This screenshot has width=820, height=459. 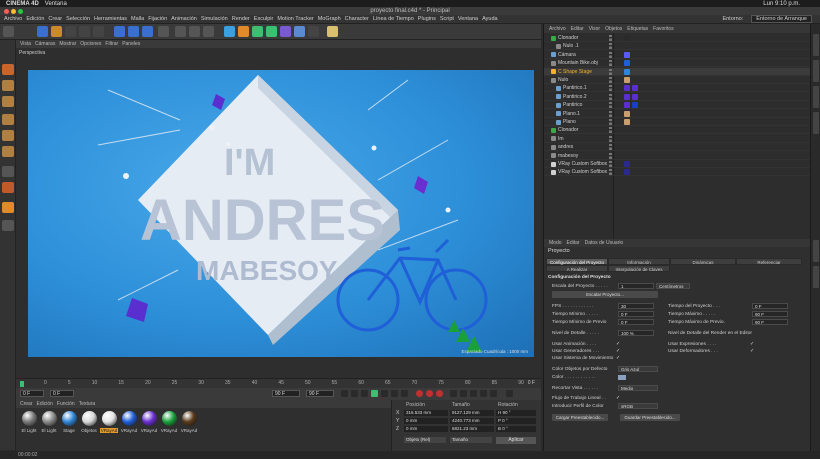 What do you see at coordinates (472, 429) in the screenshot?
I see `size-z-field: 6821.23 mm` at bounding box center [472, 429].